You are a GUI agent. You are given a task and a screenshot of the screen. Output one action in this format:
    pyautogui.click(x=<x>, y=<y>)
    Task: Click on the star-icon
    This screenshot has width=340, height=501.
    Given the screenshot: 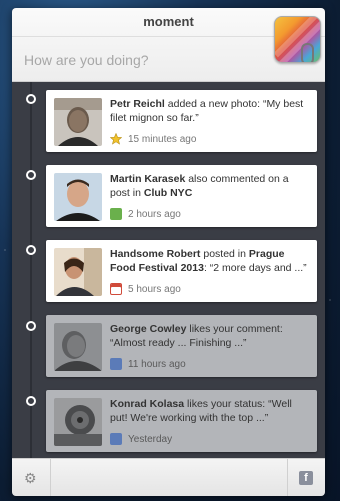 What is the action you would take?
    pyautogui.click(x=116, y=138)
    